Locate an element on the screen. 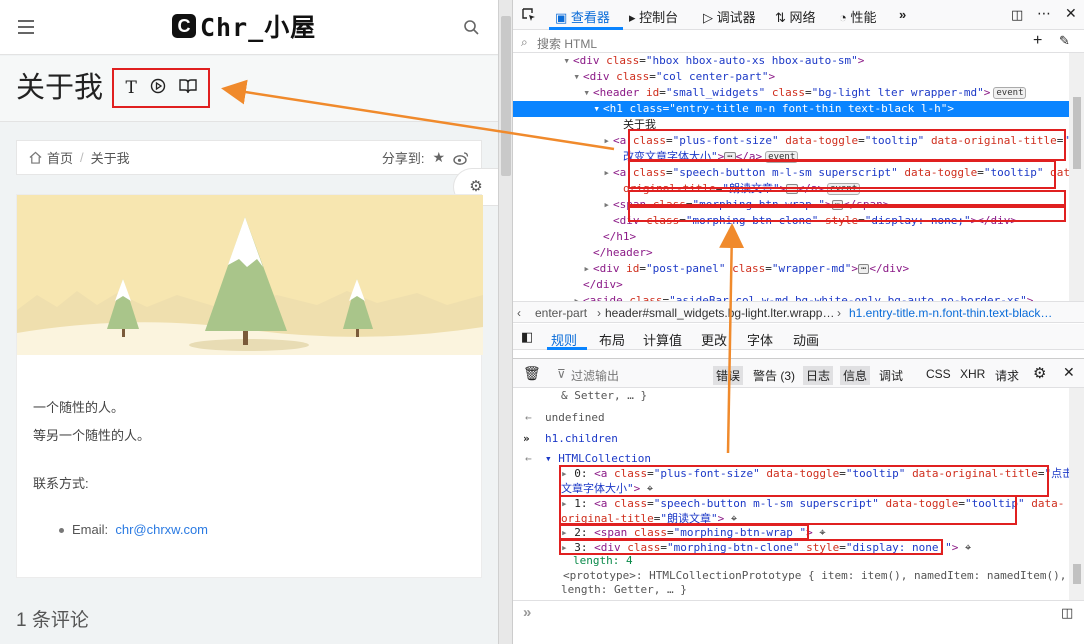 This screenshot has height=644, width=1084. speech-button is located at coordinates (158, 88).